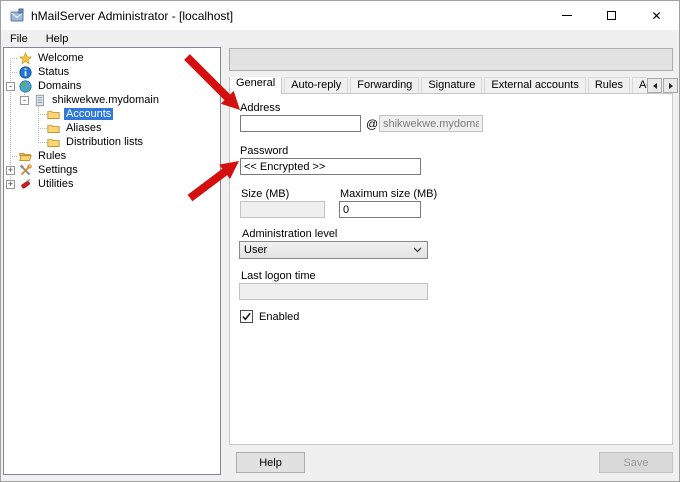 Image resolution: width=680 pixels, height=482 pixels. I want to click on sidebar-item-label: Aliases, so click(84, 128).